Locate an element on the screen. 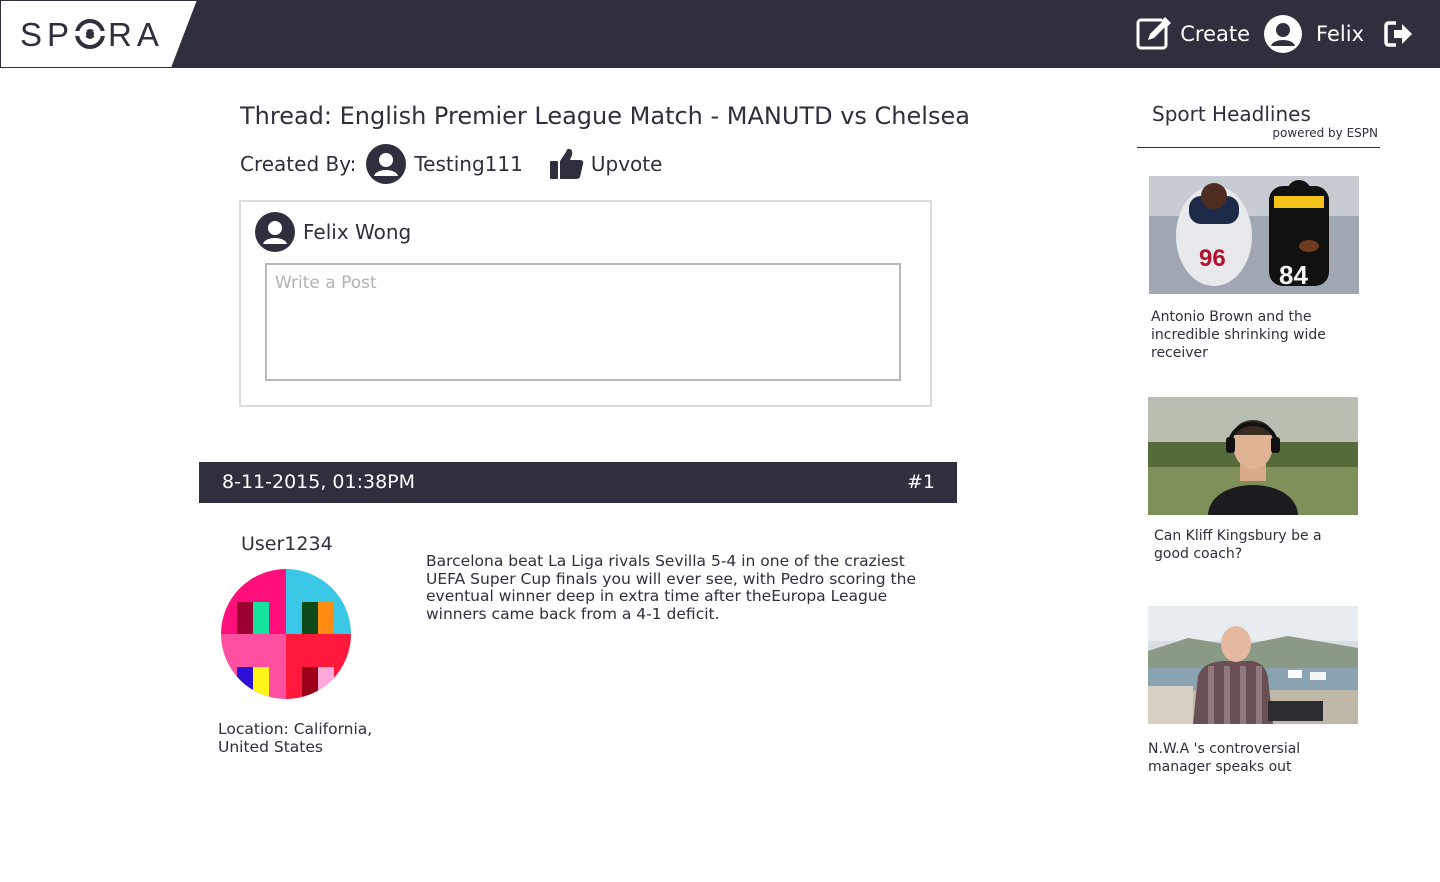 Image resolution: width=1440 pixels, height=882 pixels. svg-text: 96 is located at coordinates (1212, 258).